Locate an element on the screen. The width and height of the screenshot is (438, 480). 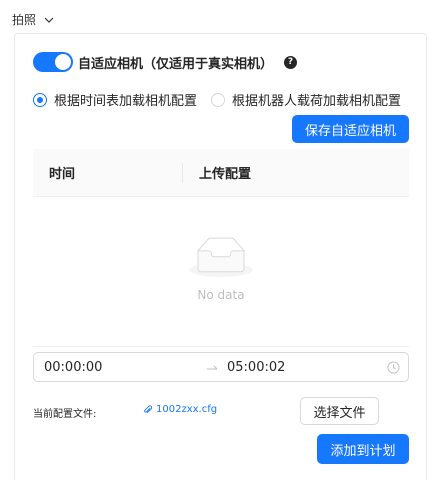
end-time-input: 05:00:02 is located at coordinates (256, 367).